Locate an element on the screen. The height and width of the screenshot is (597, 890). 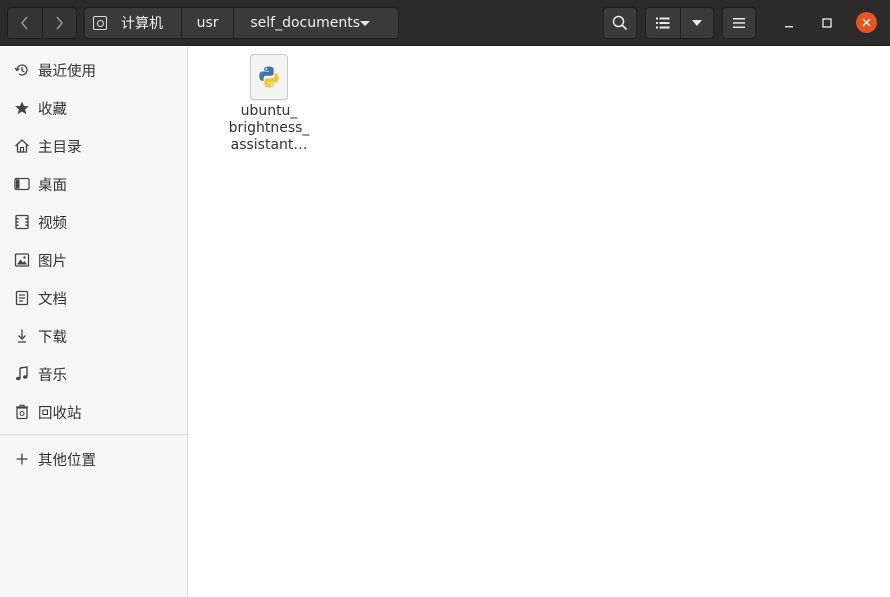
plus-icon is located at coordinates (22, 459).